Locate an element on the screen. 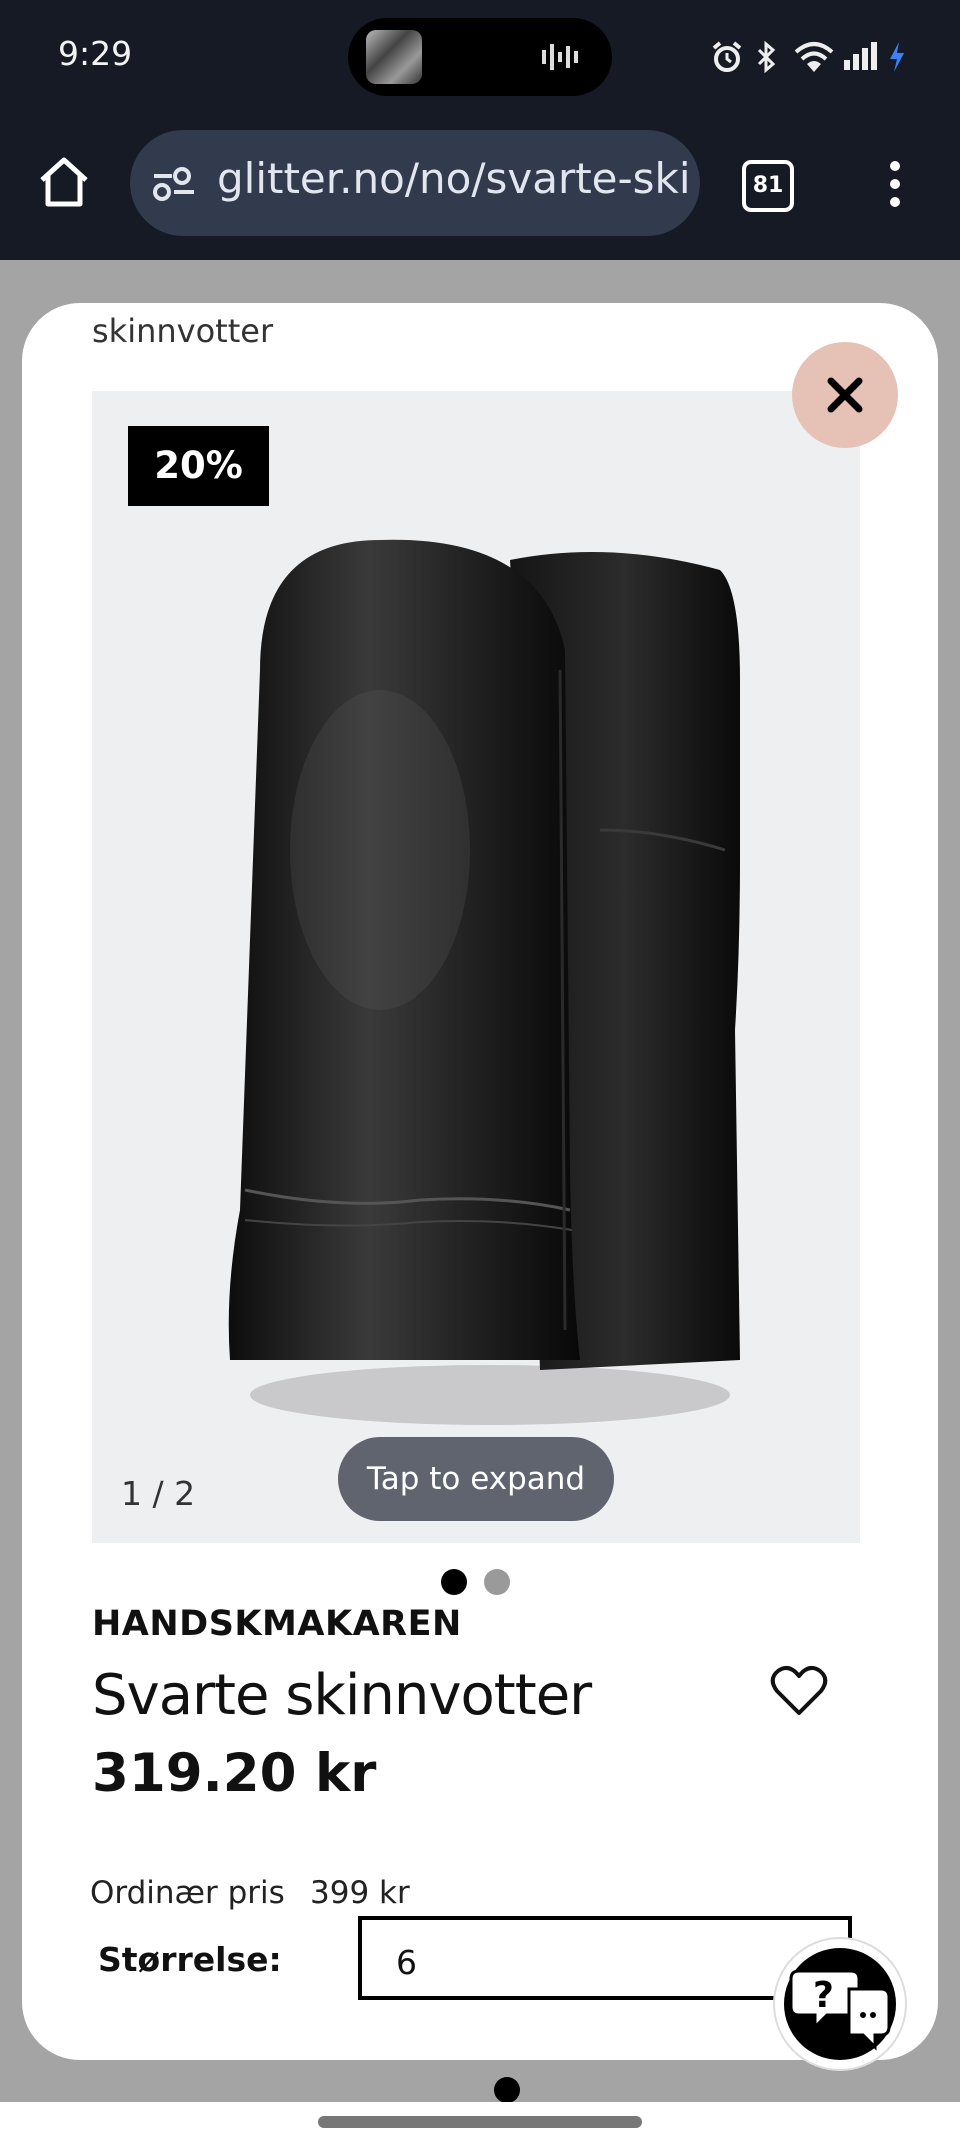 This screenshot has height=2146, width=960. product-price: 319.20 kr is located at coordinates (234, 1773).